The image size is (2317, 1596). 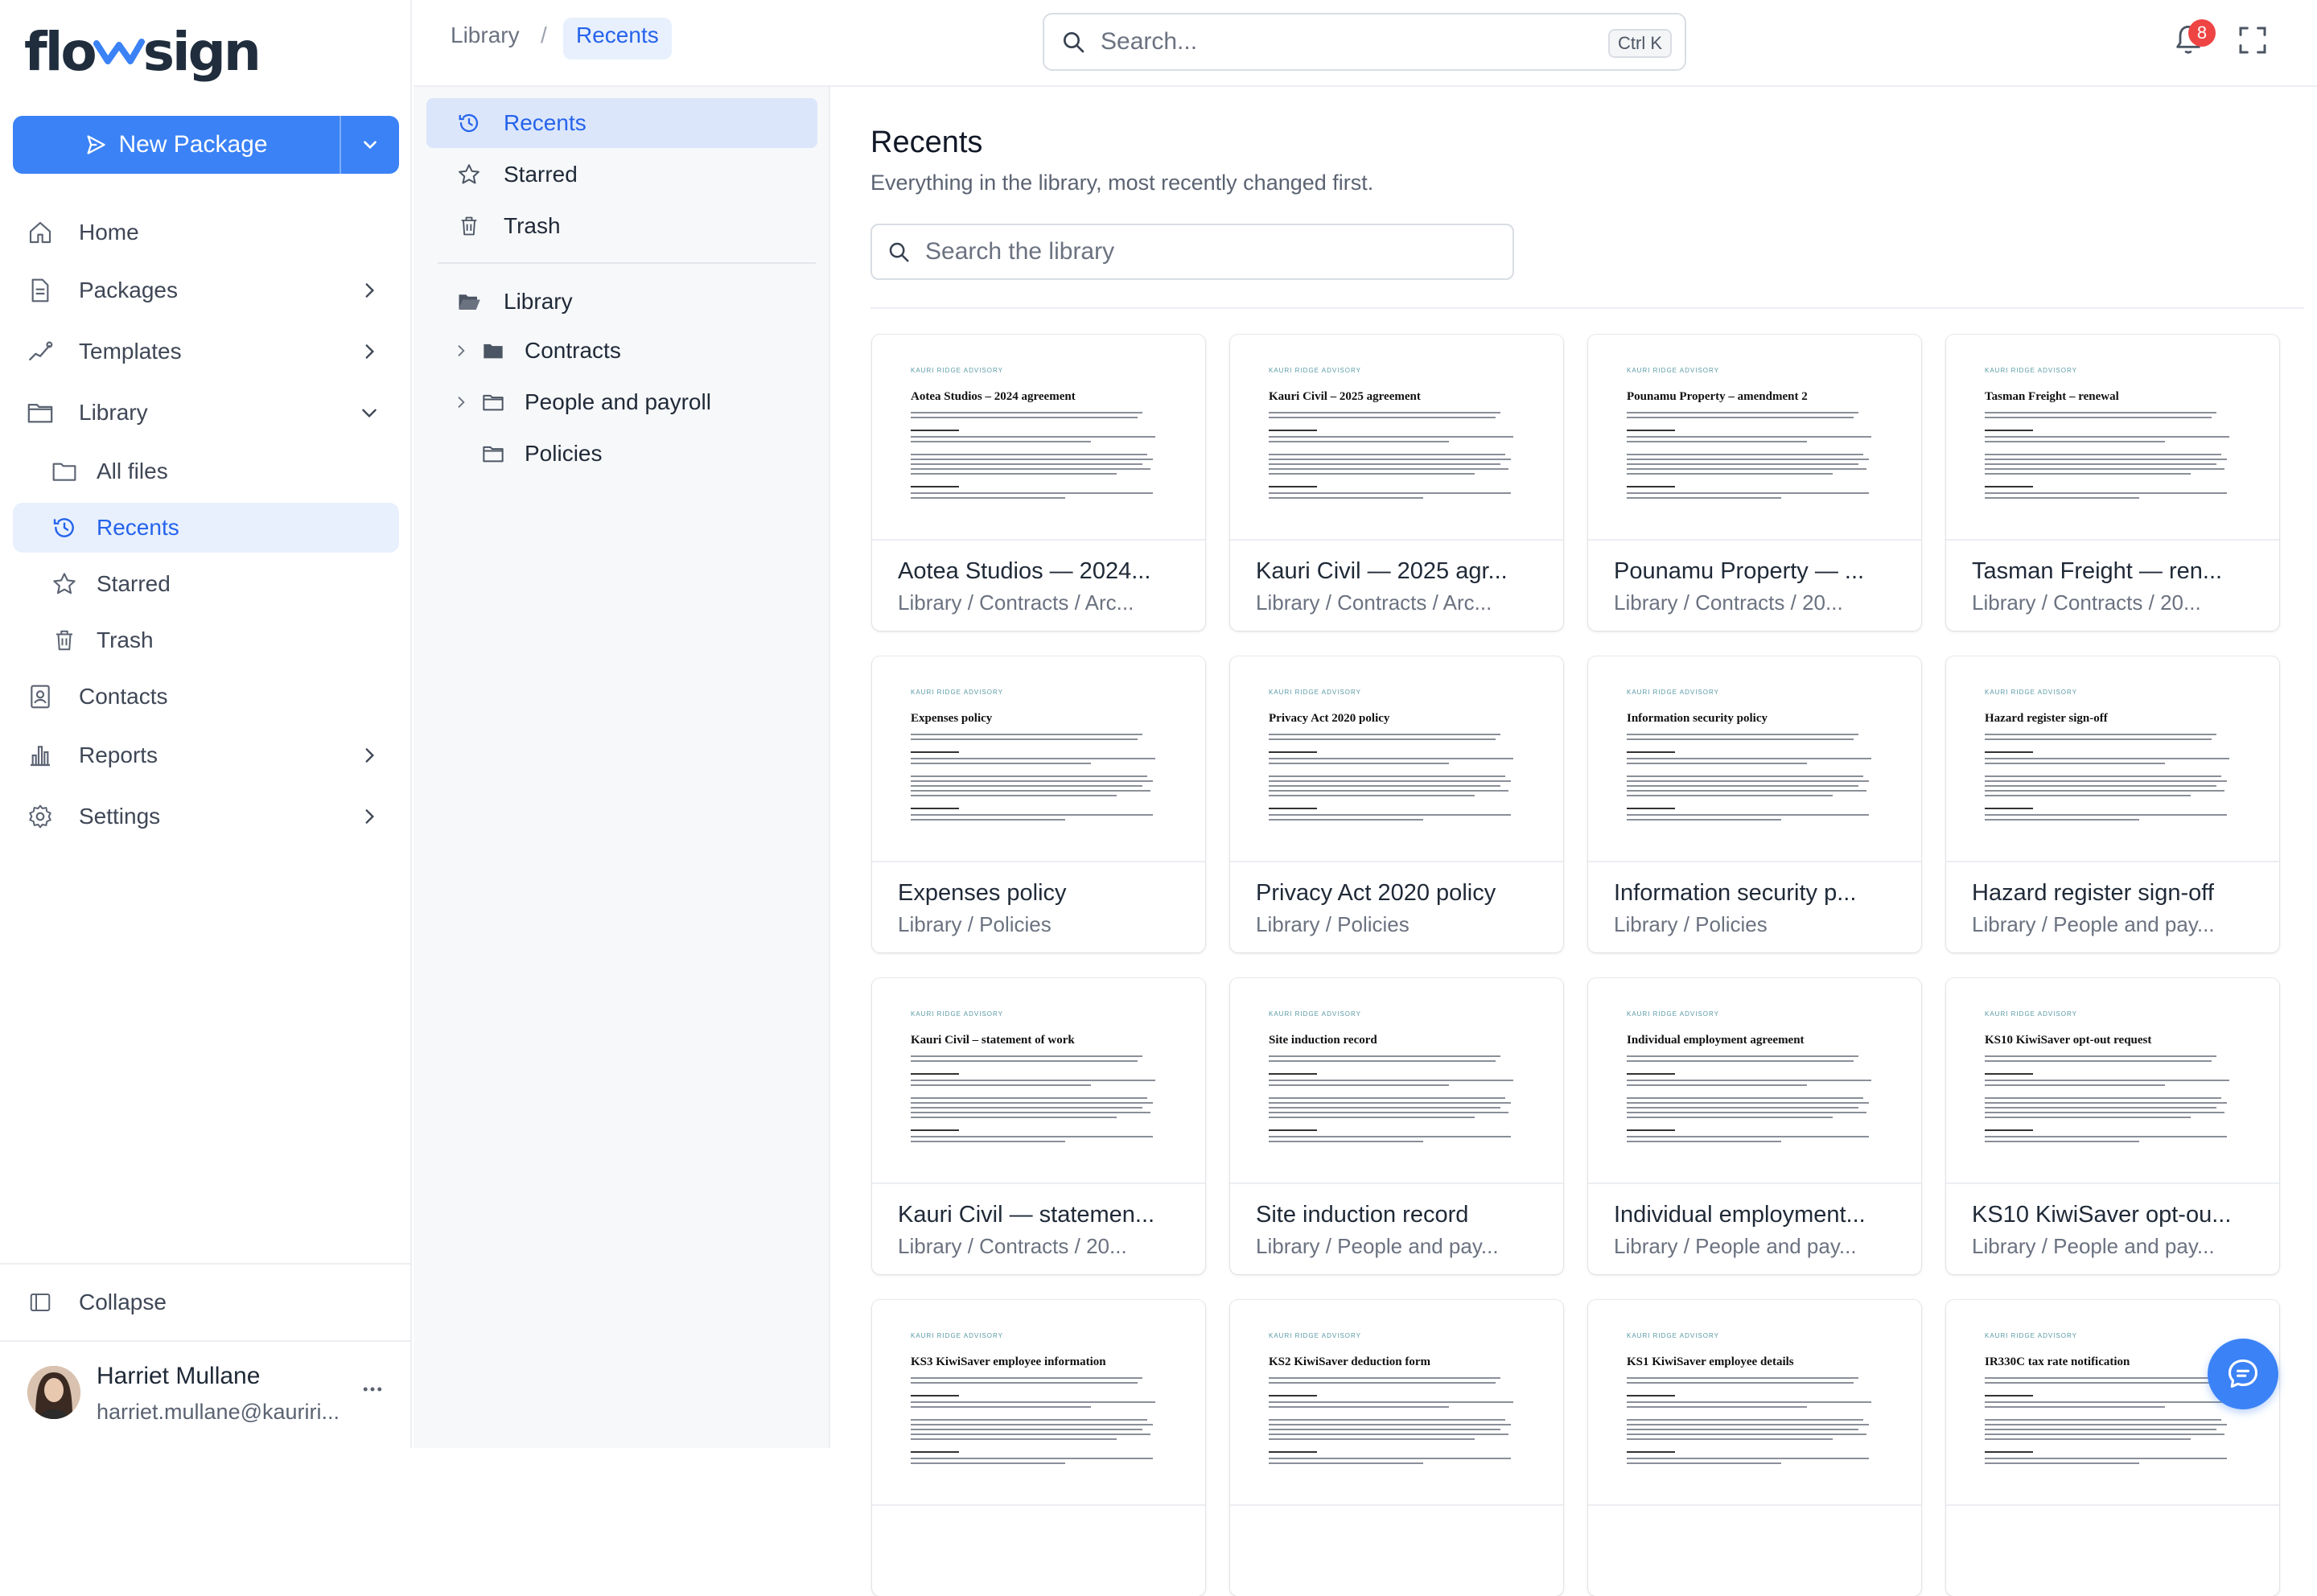 What do you see at coordinates (206, 584) in the screenshot?
I see `sidebar-item-starred: Starred` at bounding box center [206, 584].